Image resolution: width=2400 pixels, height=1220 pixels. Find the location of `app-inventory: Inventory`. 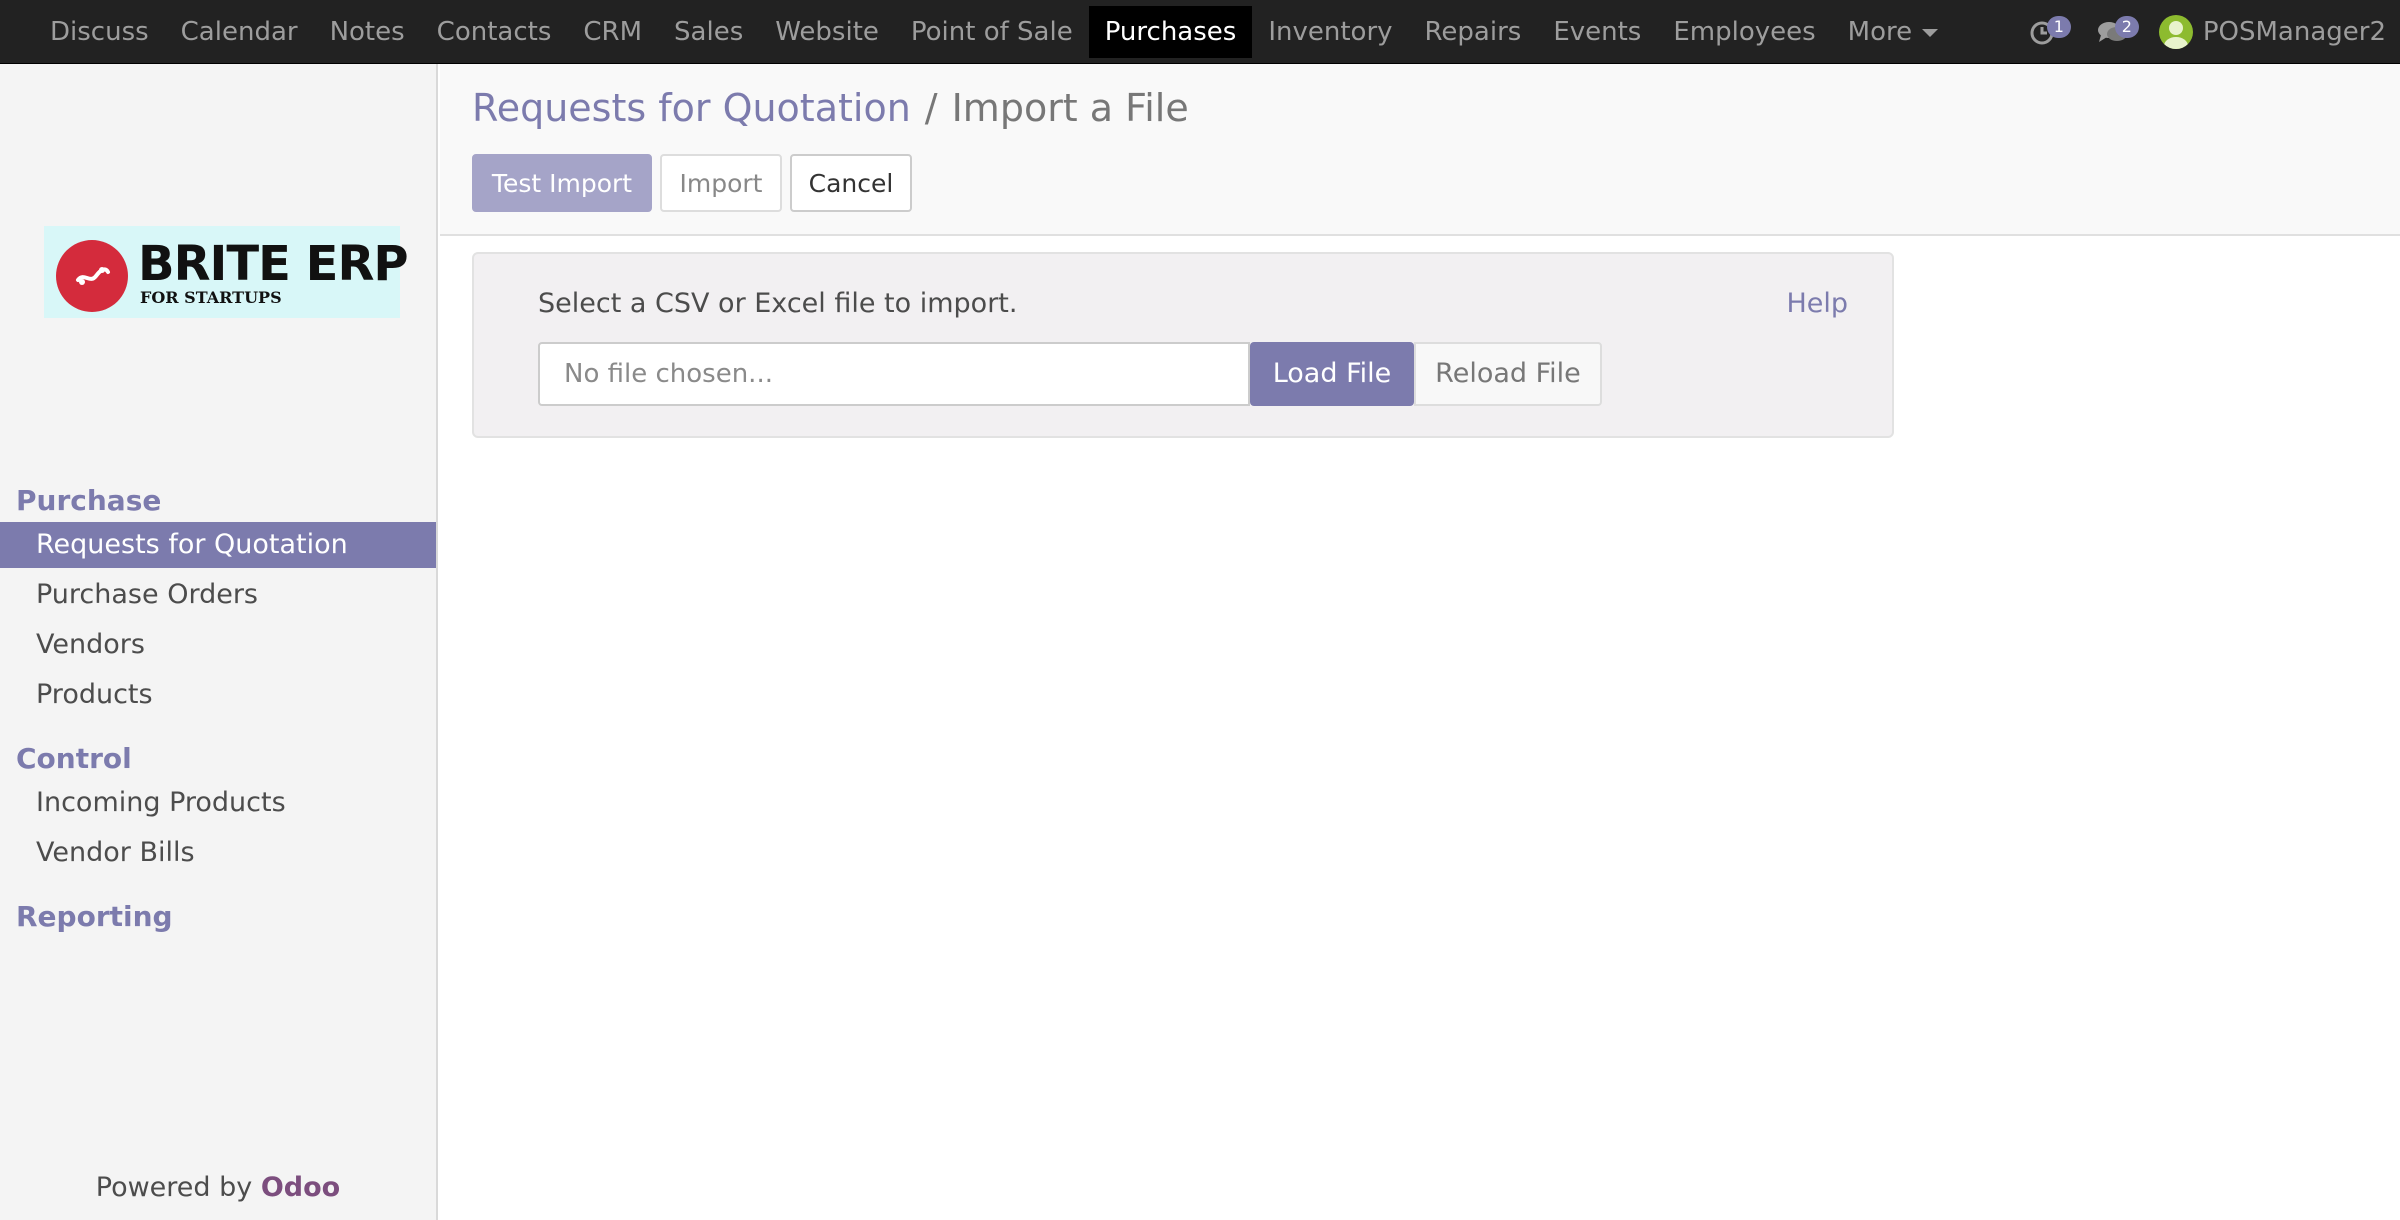

app-inventory: Inventory is located at coordinates (1330, 32).